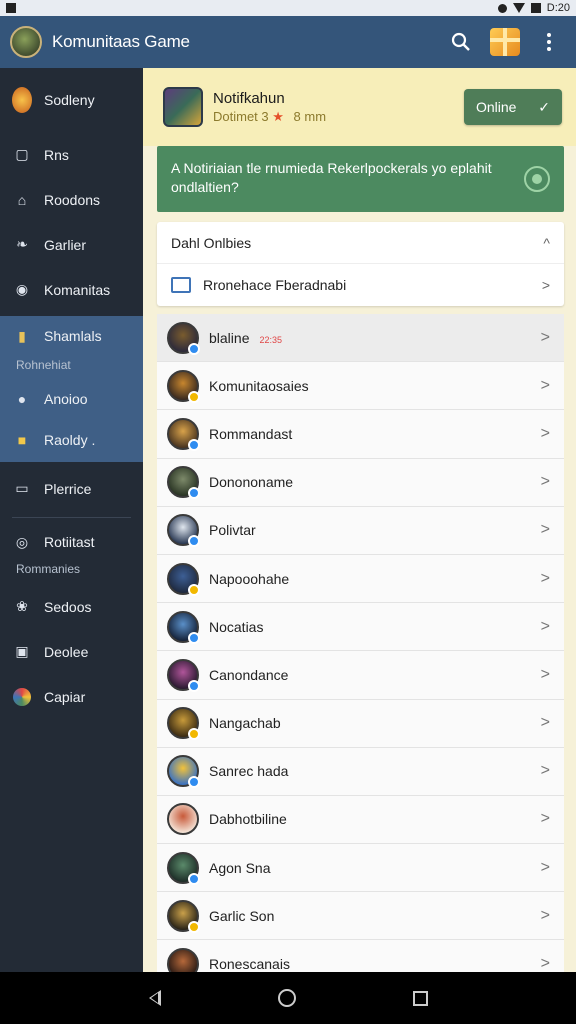 This screenshot has height=1024, width=576. What do you see at coordinates (360, 285) in the screenshot?
I see `card-share-row: Rronehace Fberadnabi >` at bounding box center [360, 285].